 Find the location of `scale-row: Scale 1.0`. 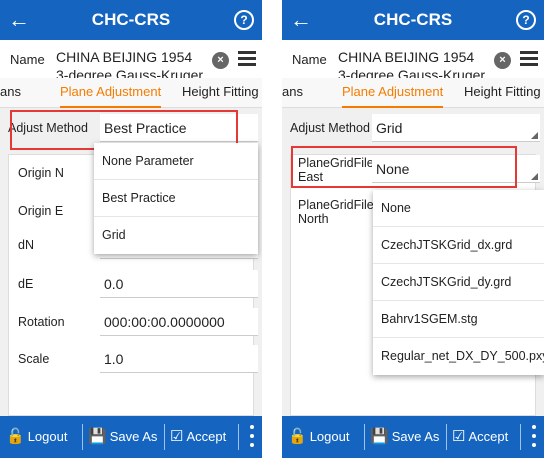

scale-row: Scale 1.0 is located at coordinates (131, 359).